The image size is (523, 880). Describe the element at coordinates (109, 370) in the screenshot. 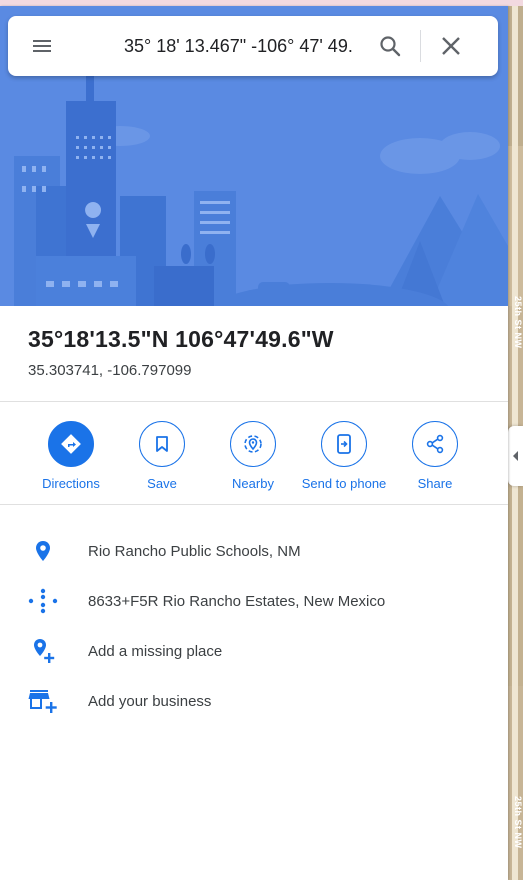

I see `place-decimal-coordinates: 35.303741, -106.797099` at that location.